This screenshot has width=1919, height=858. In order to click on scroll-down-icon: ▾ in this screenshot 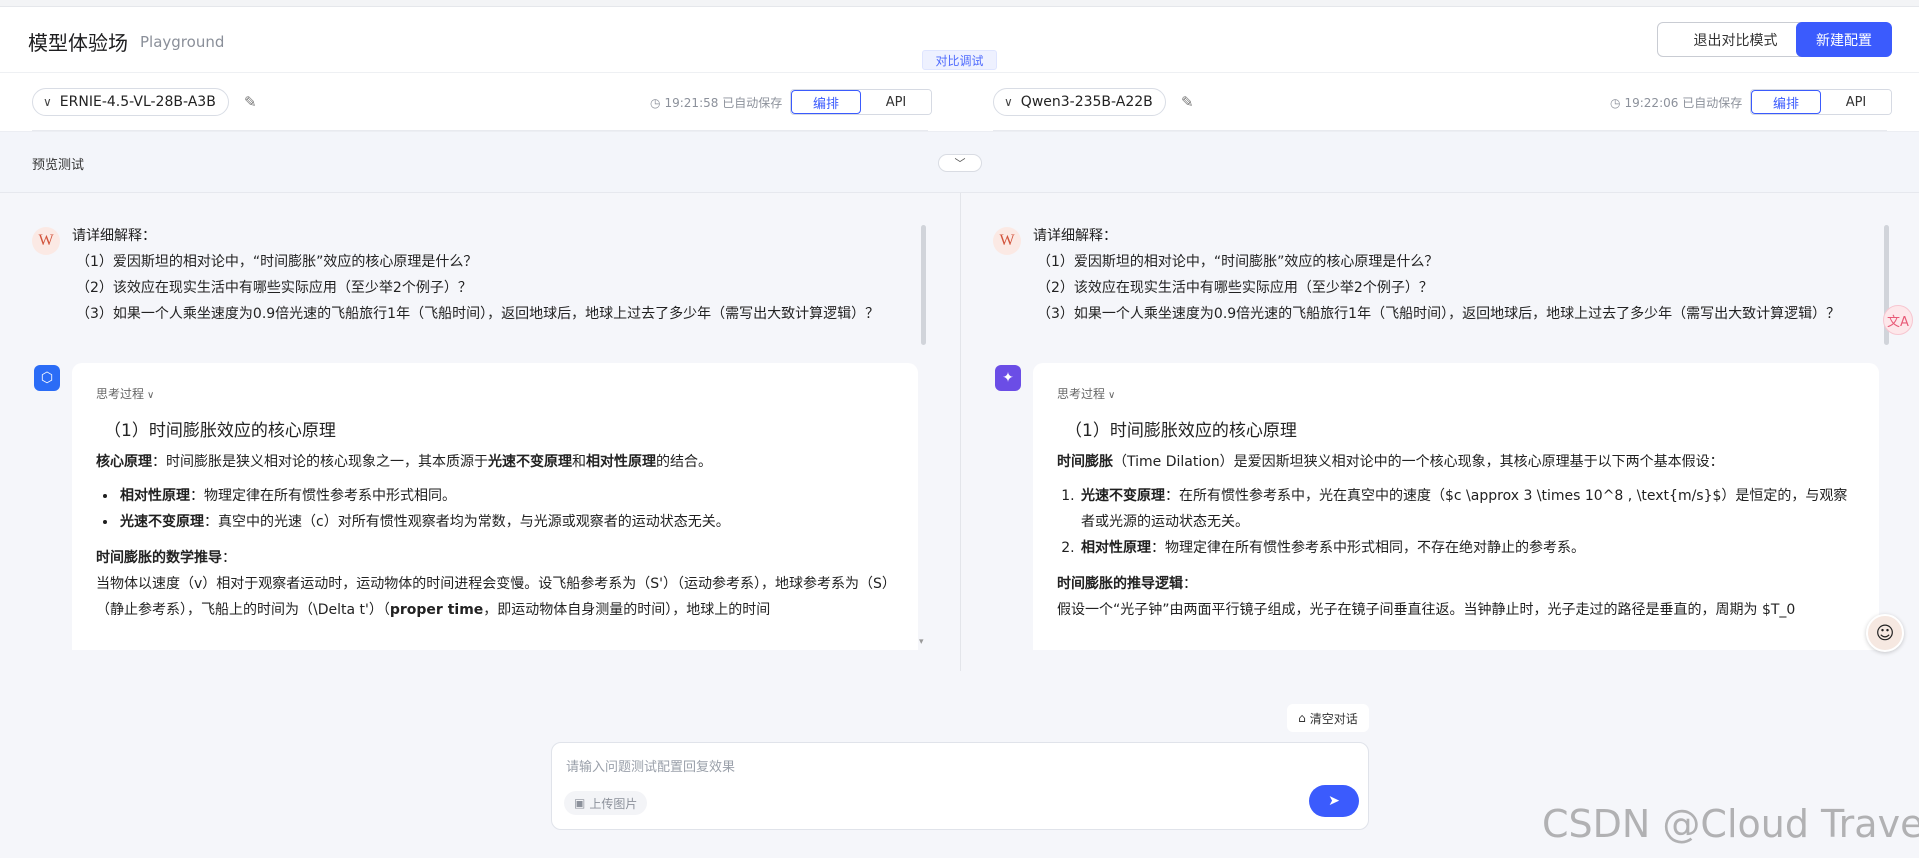, I will do `click(921, 642)`.